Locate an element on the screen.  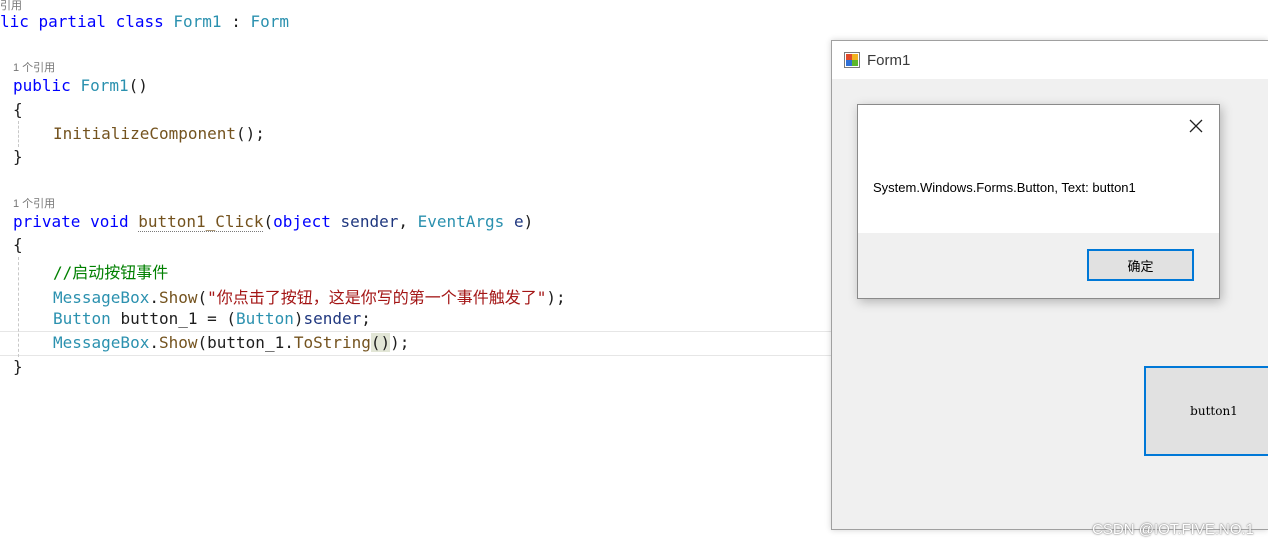
close-icon is located at coordinates (1196, 126).